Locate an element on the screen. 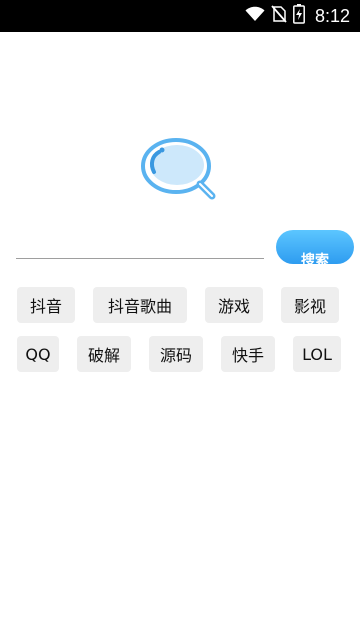 This screenshot has height=640, width=360. no-sim-icon is located at coordinates (279, 16).